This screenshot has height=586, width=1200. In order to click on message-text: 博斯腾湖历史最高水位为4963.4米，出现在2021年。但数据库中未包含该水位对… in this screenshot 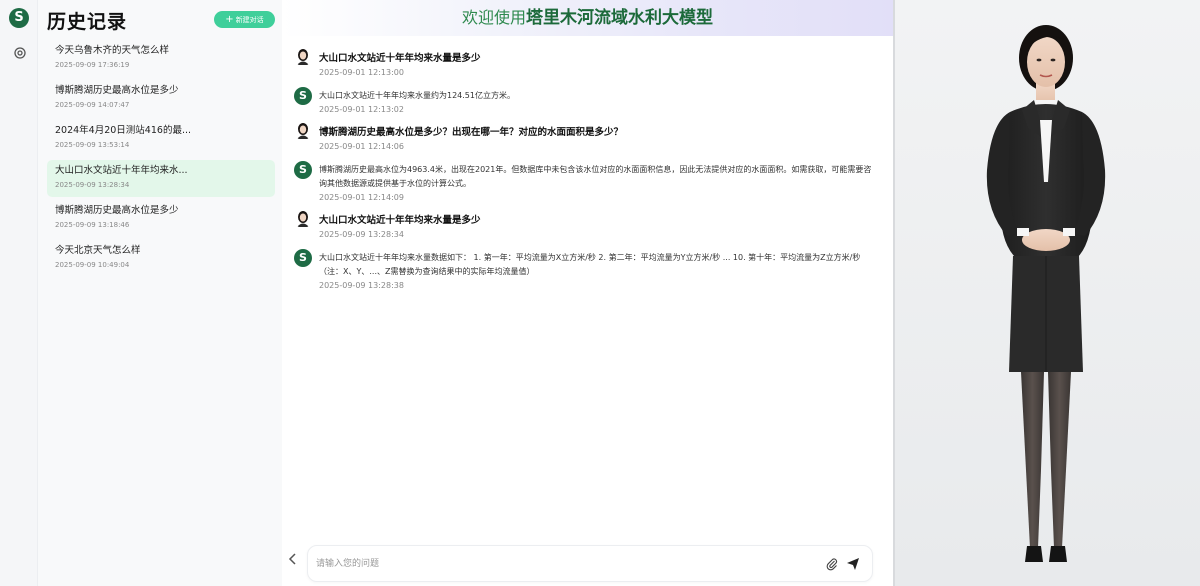, I will do `click(595, 176)`.